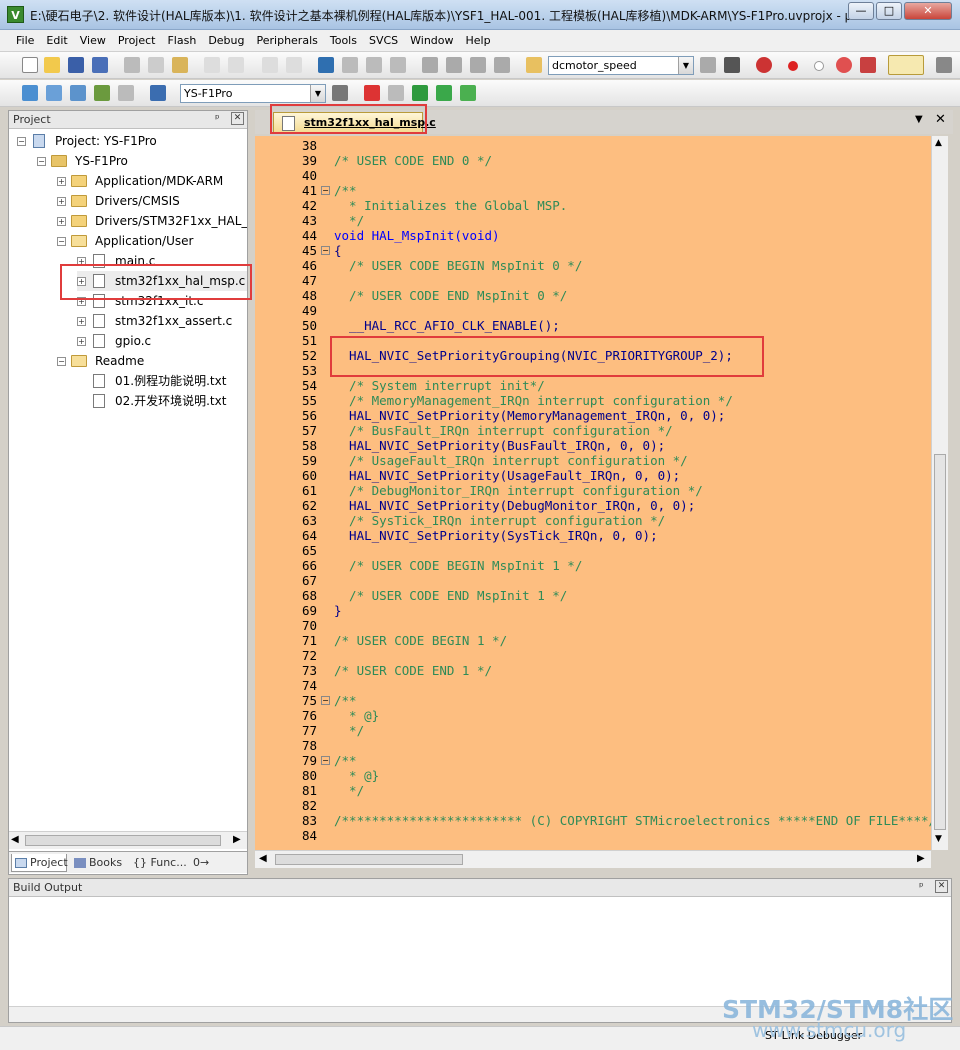 This screenshot has width=960, height=1050. Describe the element at coordinates (593, 859) in the screenshot. I see `editor-horizontal-scrollbar: ◀ ▶` at that location.